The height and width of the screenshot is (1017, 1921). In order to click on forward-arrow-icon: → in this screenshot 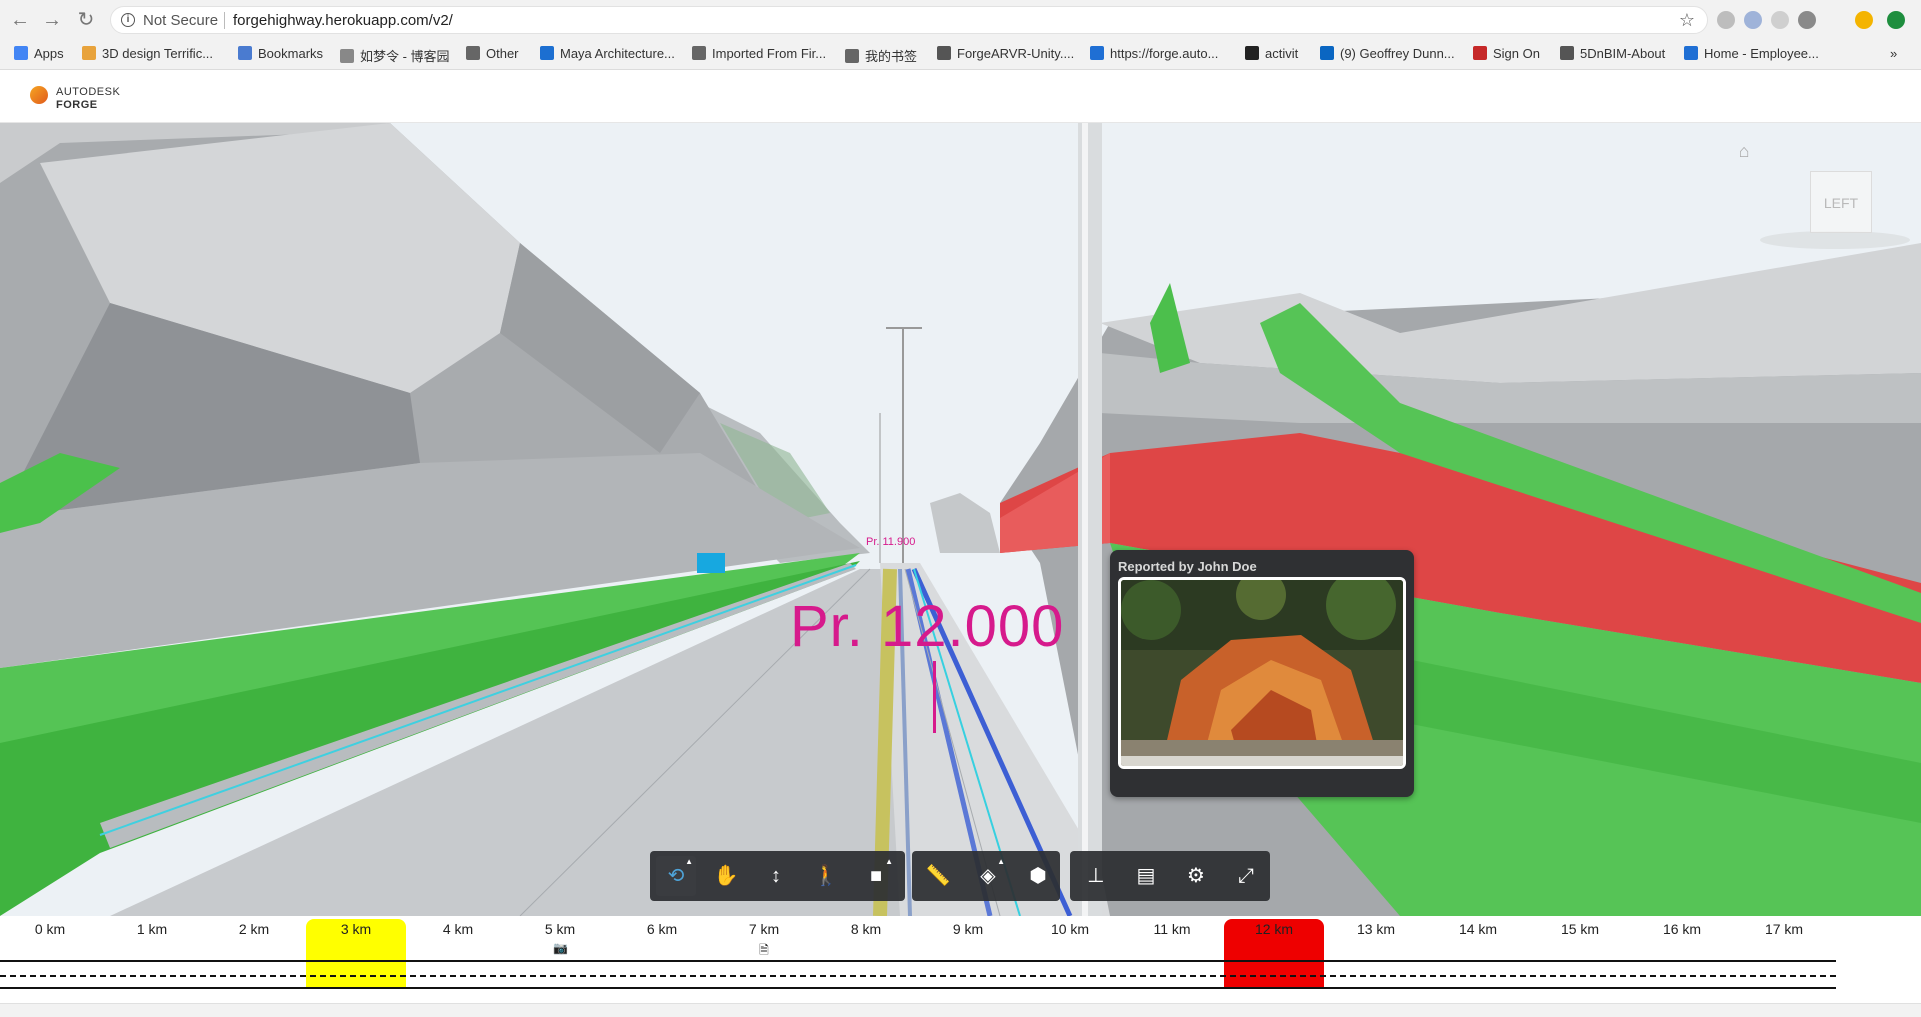, I will do `click(52, 20)`.